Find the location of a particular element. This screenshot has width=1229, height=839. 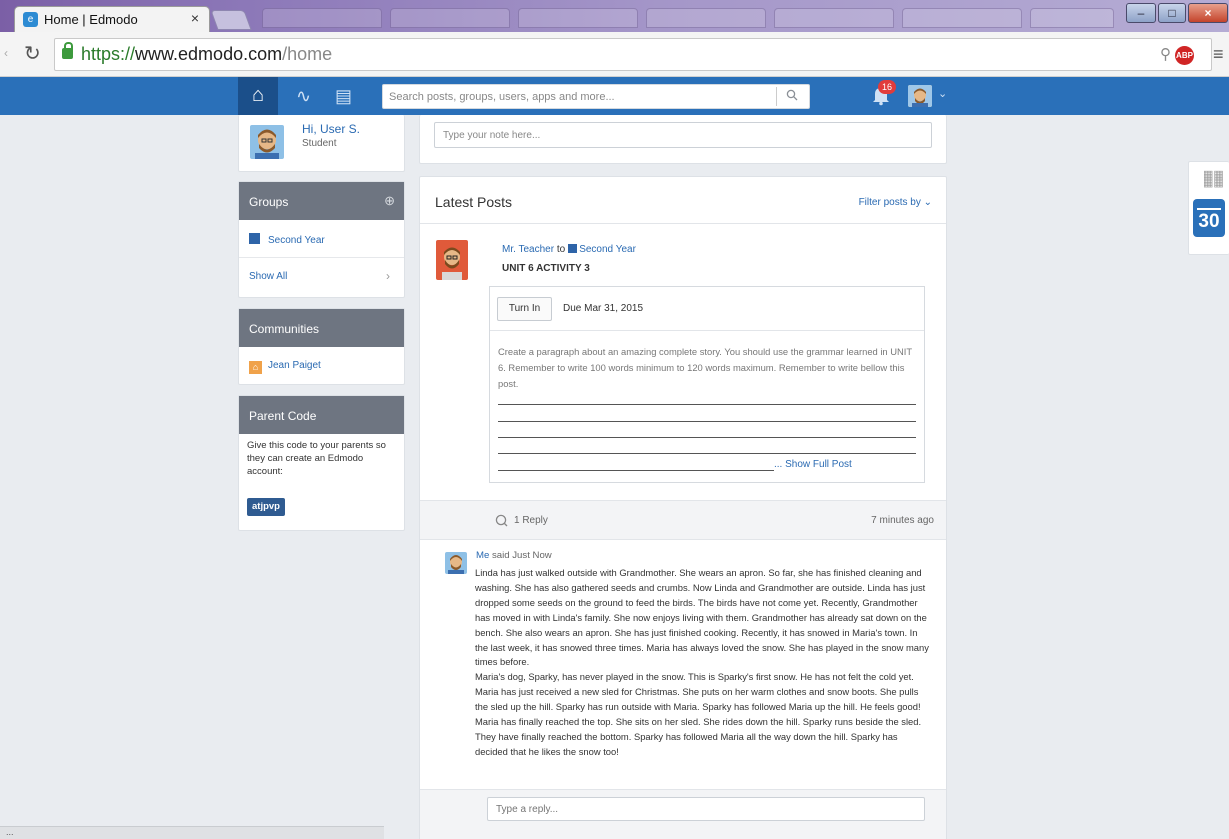

avatar is located at coordinates (267, 142).